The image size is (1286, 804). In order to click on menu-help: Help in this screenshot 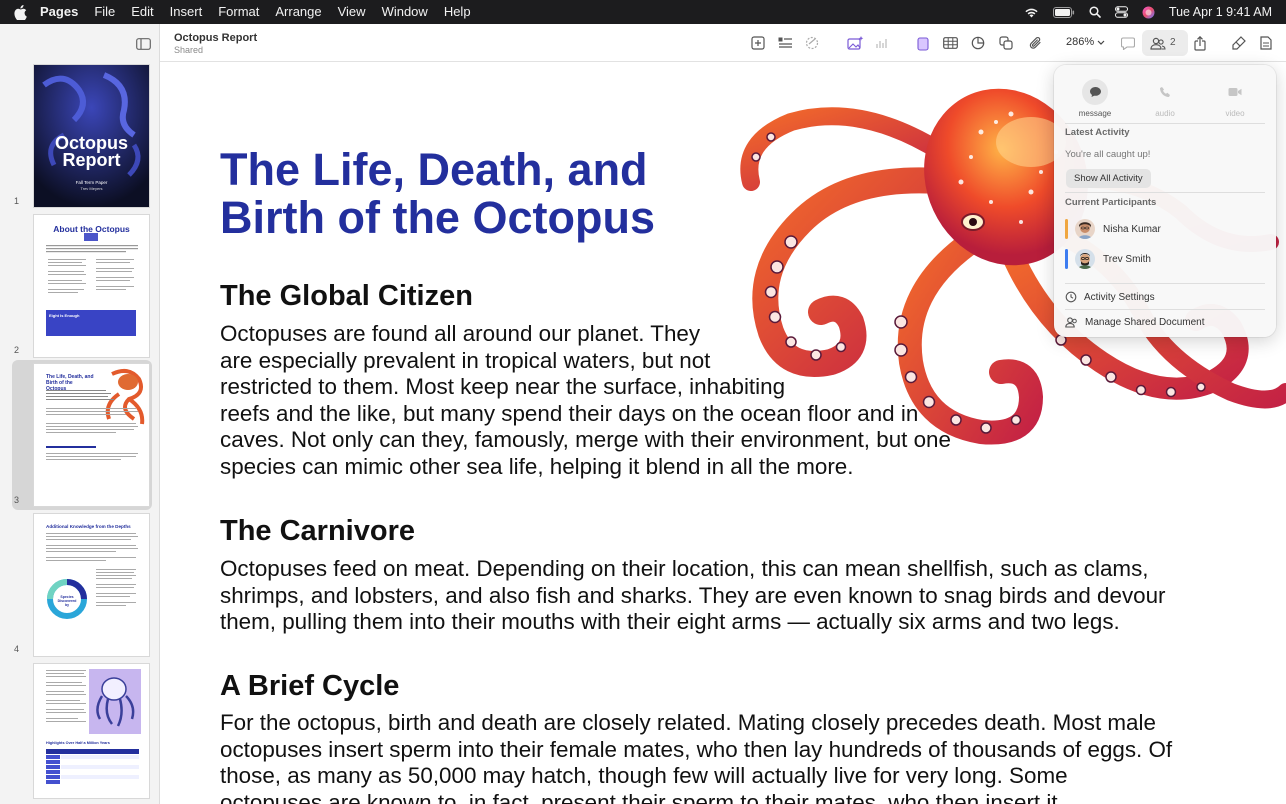, I will do `click(457, 12)`.